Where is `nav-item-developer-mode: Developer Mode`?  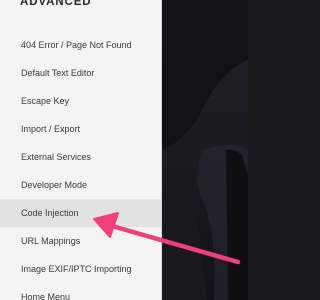 nav-item-developer-mode: Developer Mode is located at coordinates (80, 185).